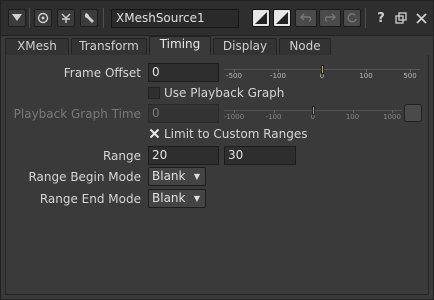  Describe the element at coordinates (245, 46) in the screenshot. I see `tab-display: Display` at that location.